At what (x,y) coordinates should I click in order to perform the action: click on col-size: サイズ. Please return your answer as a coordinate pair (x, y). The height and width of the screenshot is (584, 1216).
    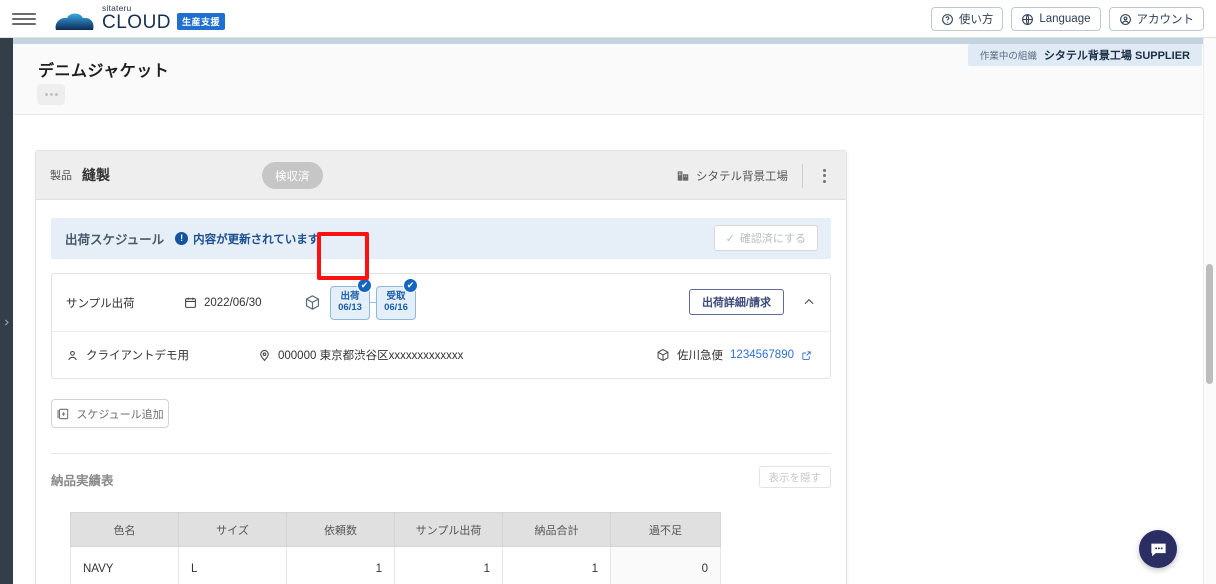
    Looking at the image, I should click on (232, 529).